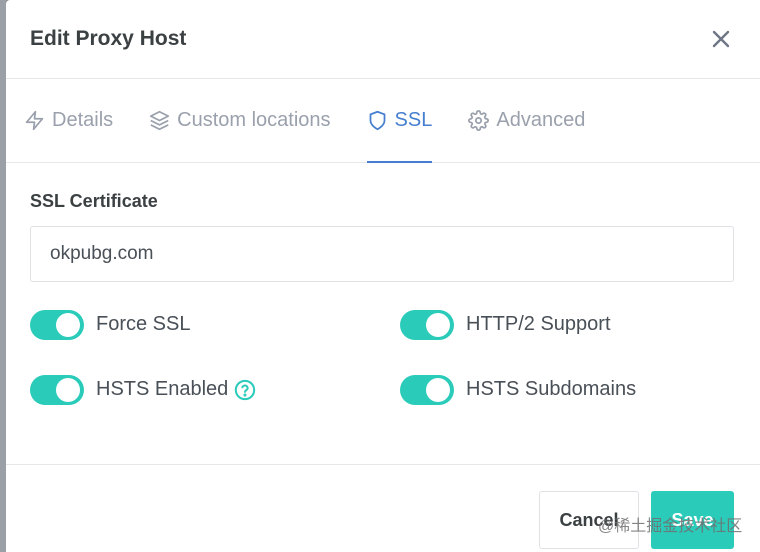 The image size is (760, 552). What do you see at coordinates (692, 520) in the screenshot?
I see `save-button: Save` at bounding box center [692, 520].